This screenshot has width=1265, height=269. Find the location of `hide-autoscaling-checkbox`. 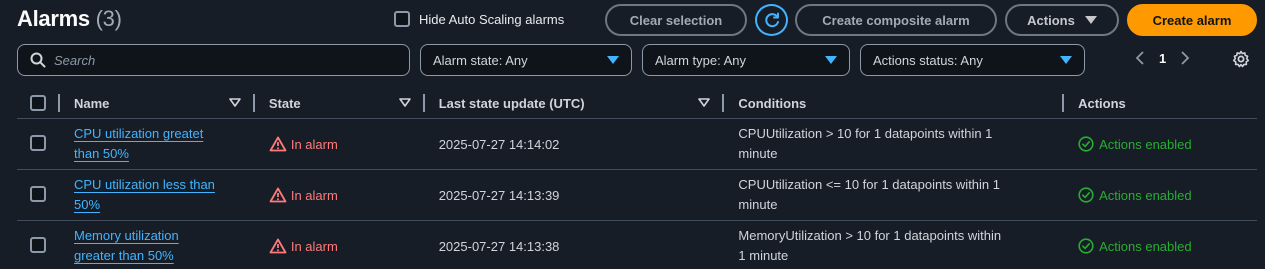

hide-autoscaling-checkbox is located at coordinates (402, 19).